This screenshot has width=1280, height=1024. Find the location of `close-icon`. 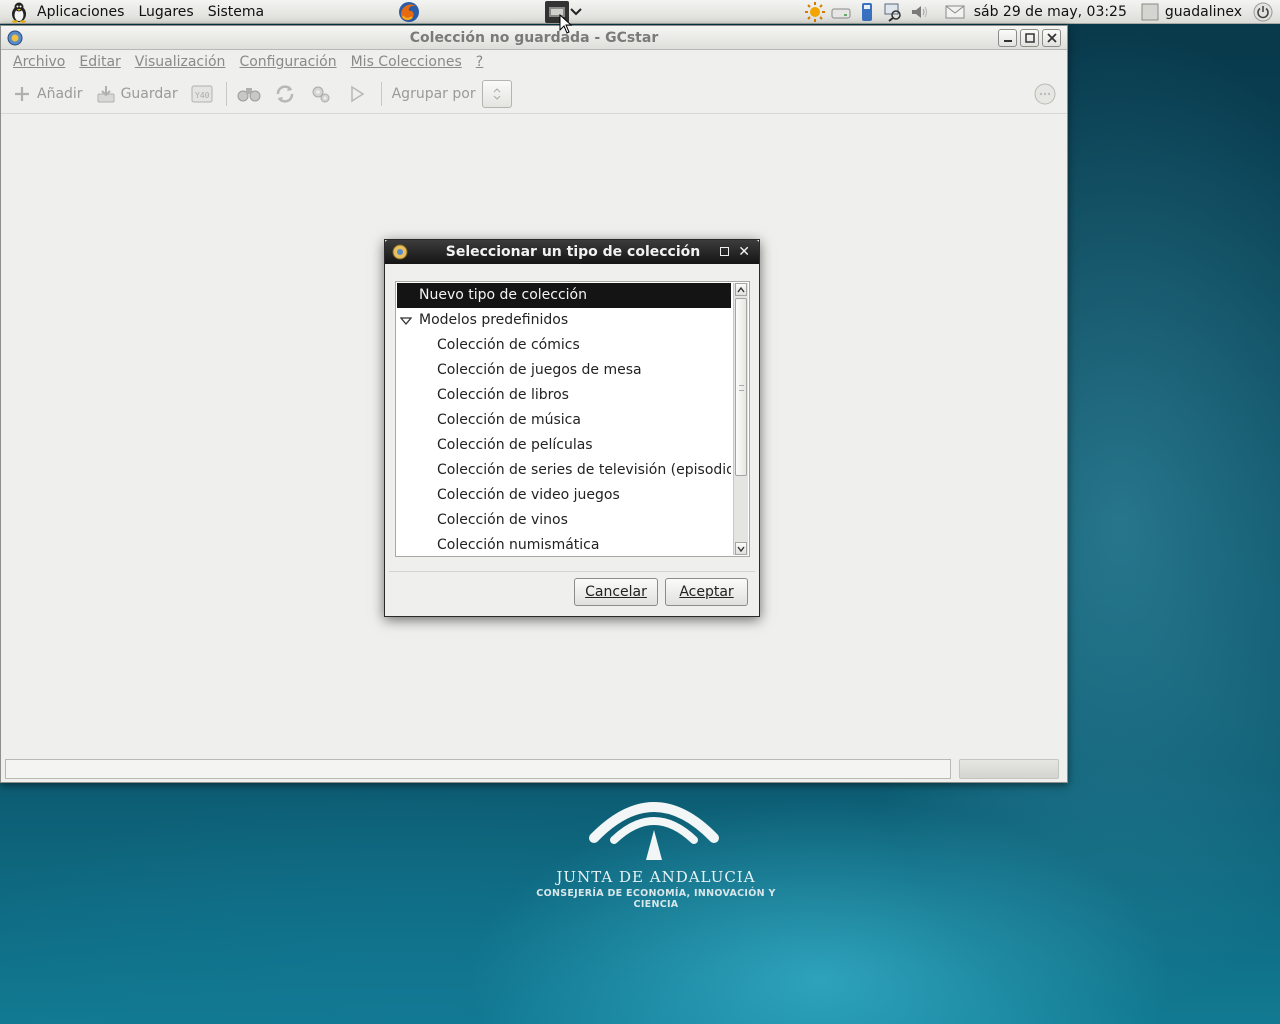

close-icon is located at coordinates (1051, 38).